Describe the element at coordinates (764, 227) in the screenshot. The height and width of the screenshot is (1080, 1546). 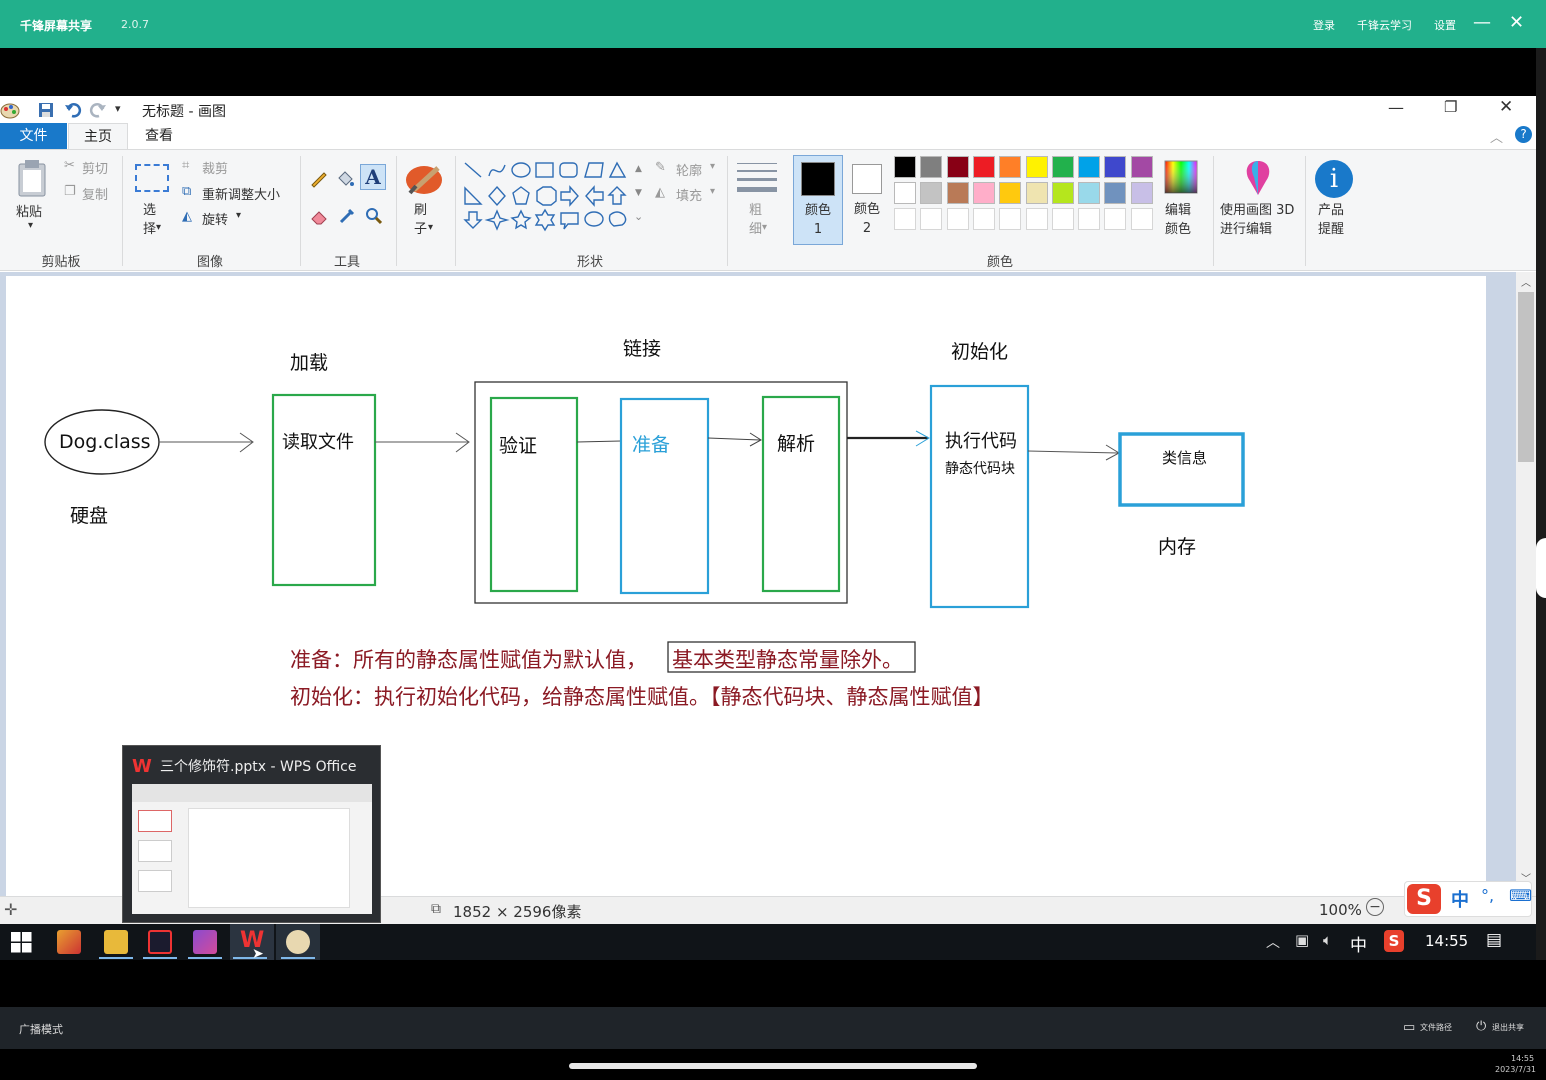
I see `size-dropdown-icon: ▾` at that location.